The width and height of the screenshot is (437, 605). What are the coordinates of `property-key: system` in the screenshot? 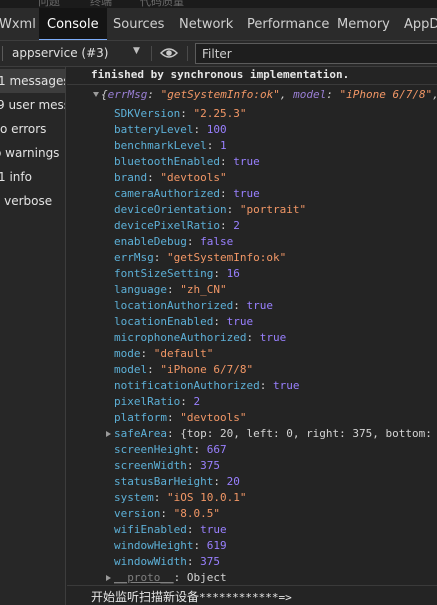 It's located at (134, 497).